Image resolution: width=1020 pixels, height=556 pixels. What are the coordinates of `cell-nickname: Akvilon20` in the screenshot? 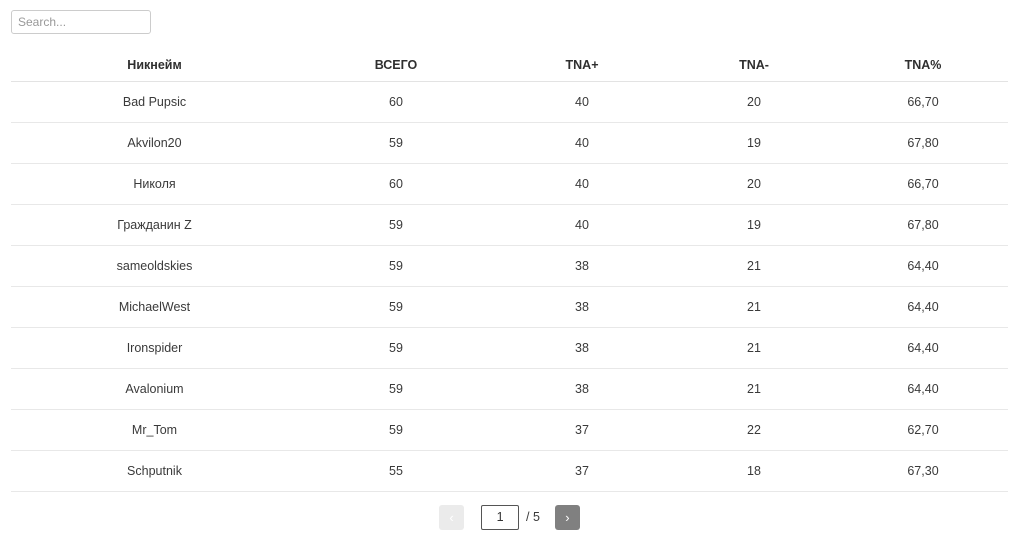 It's located at (154, 143).